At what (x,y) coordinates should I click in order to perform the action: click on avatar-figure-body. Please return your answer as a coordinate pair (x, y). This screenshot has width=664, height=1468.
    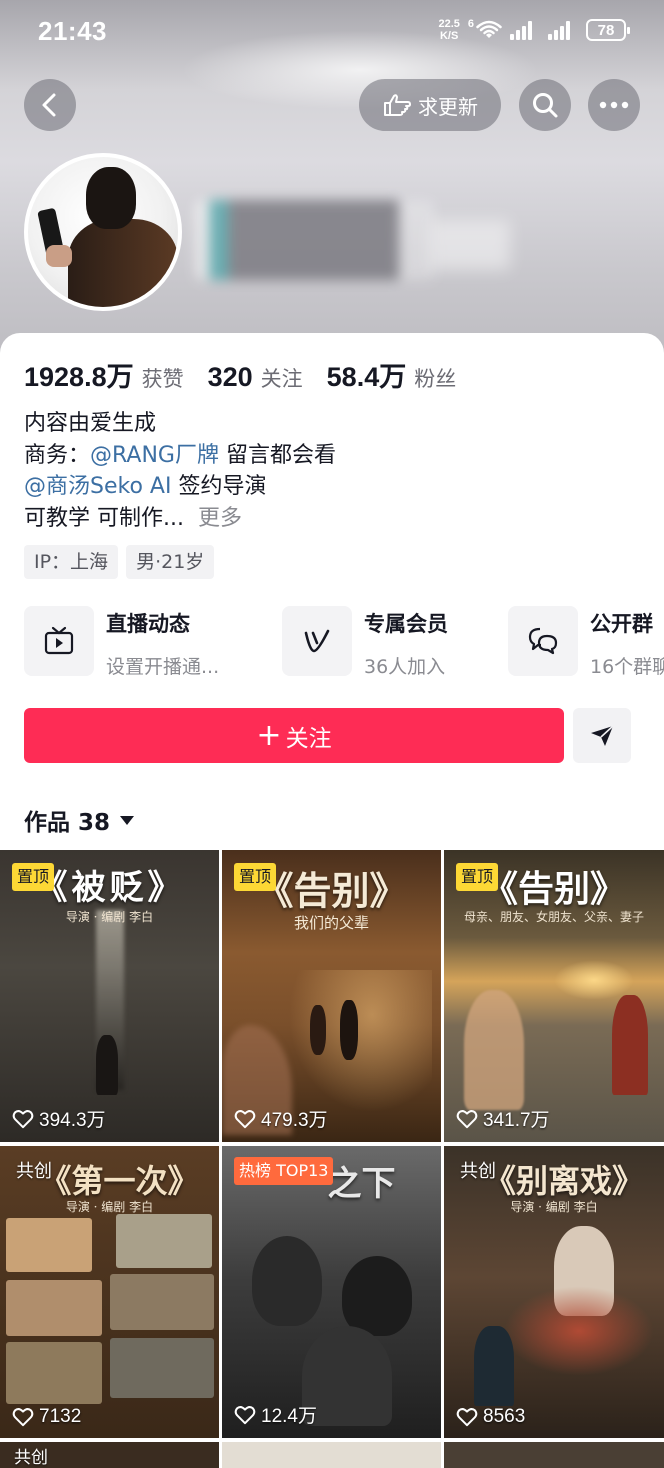
    Looking at the image, I should click on (123, 263).